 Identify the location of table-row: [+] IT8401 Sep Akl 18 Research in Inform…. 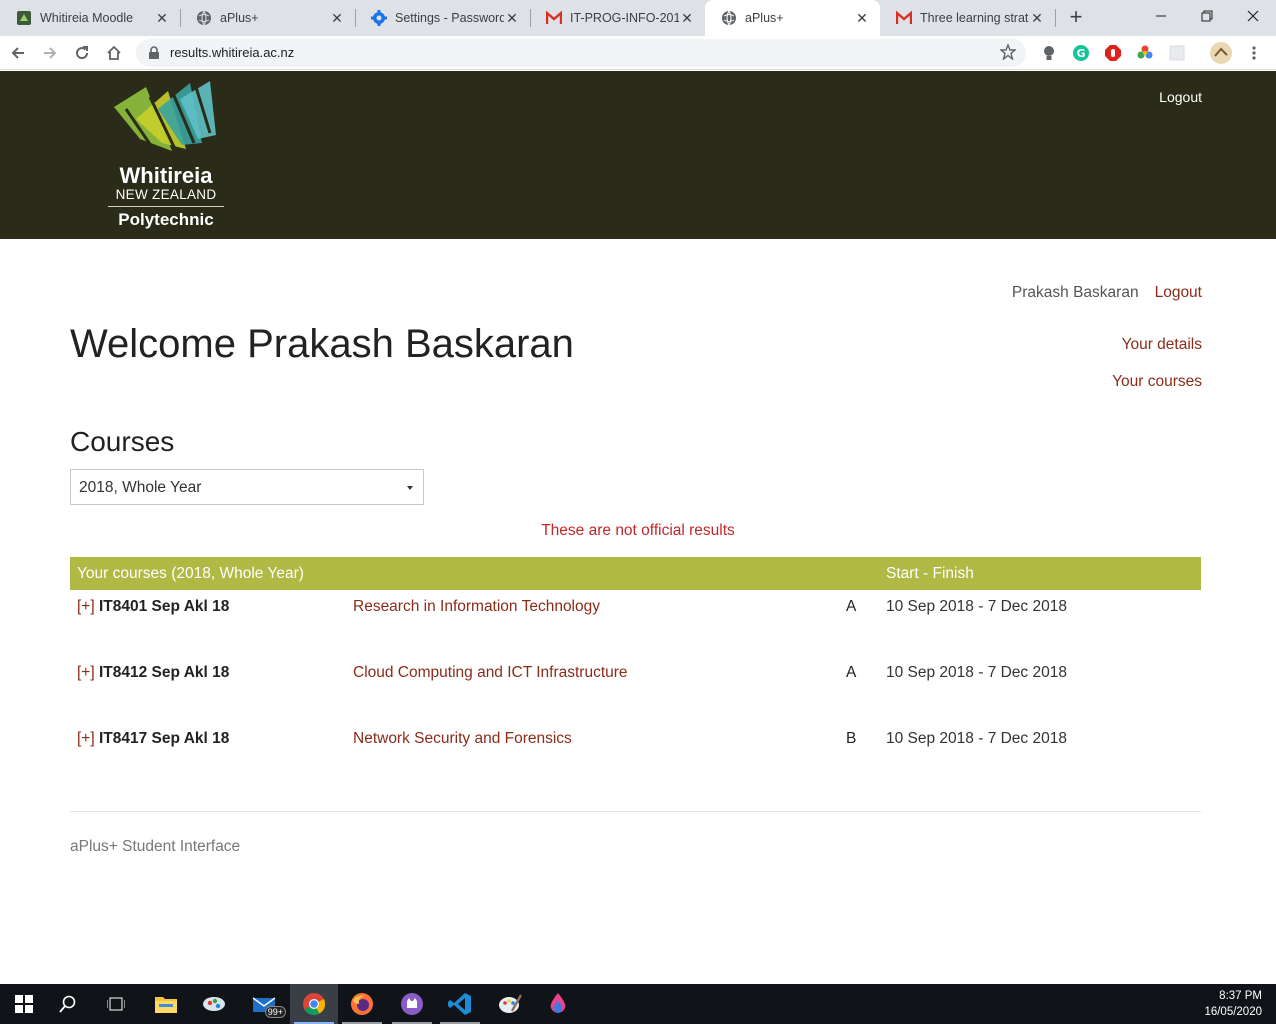
(635, 610).